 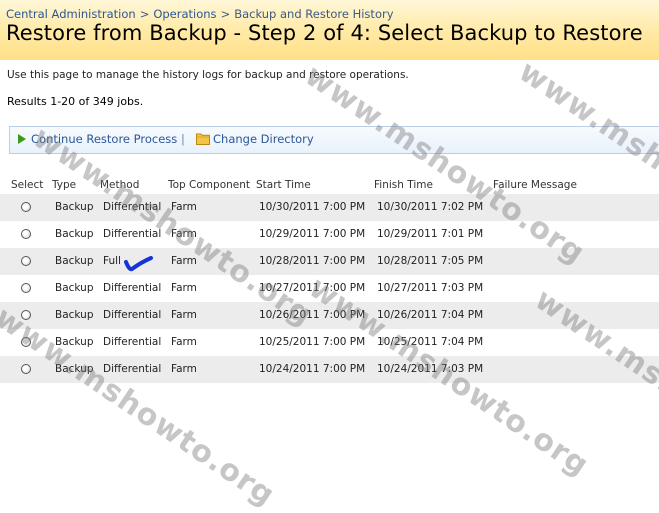 I want to click on breadcrumb-current-page: Backup and Restore History, so click(x=314, y=14).